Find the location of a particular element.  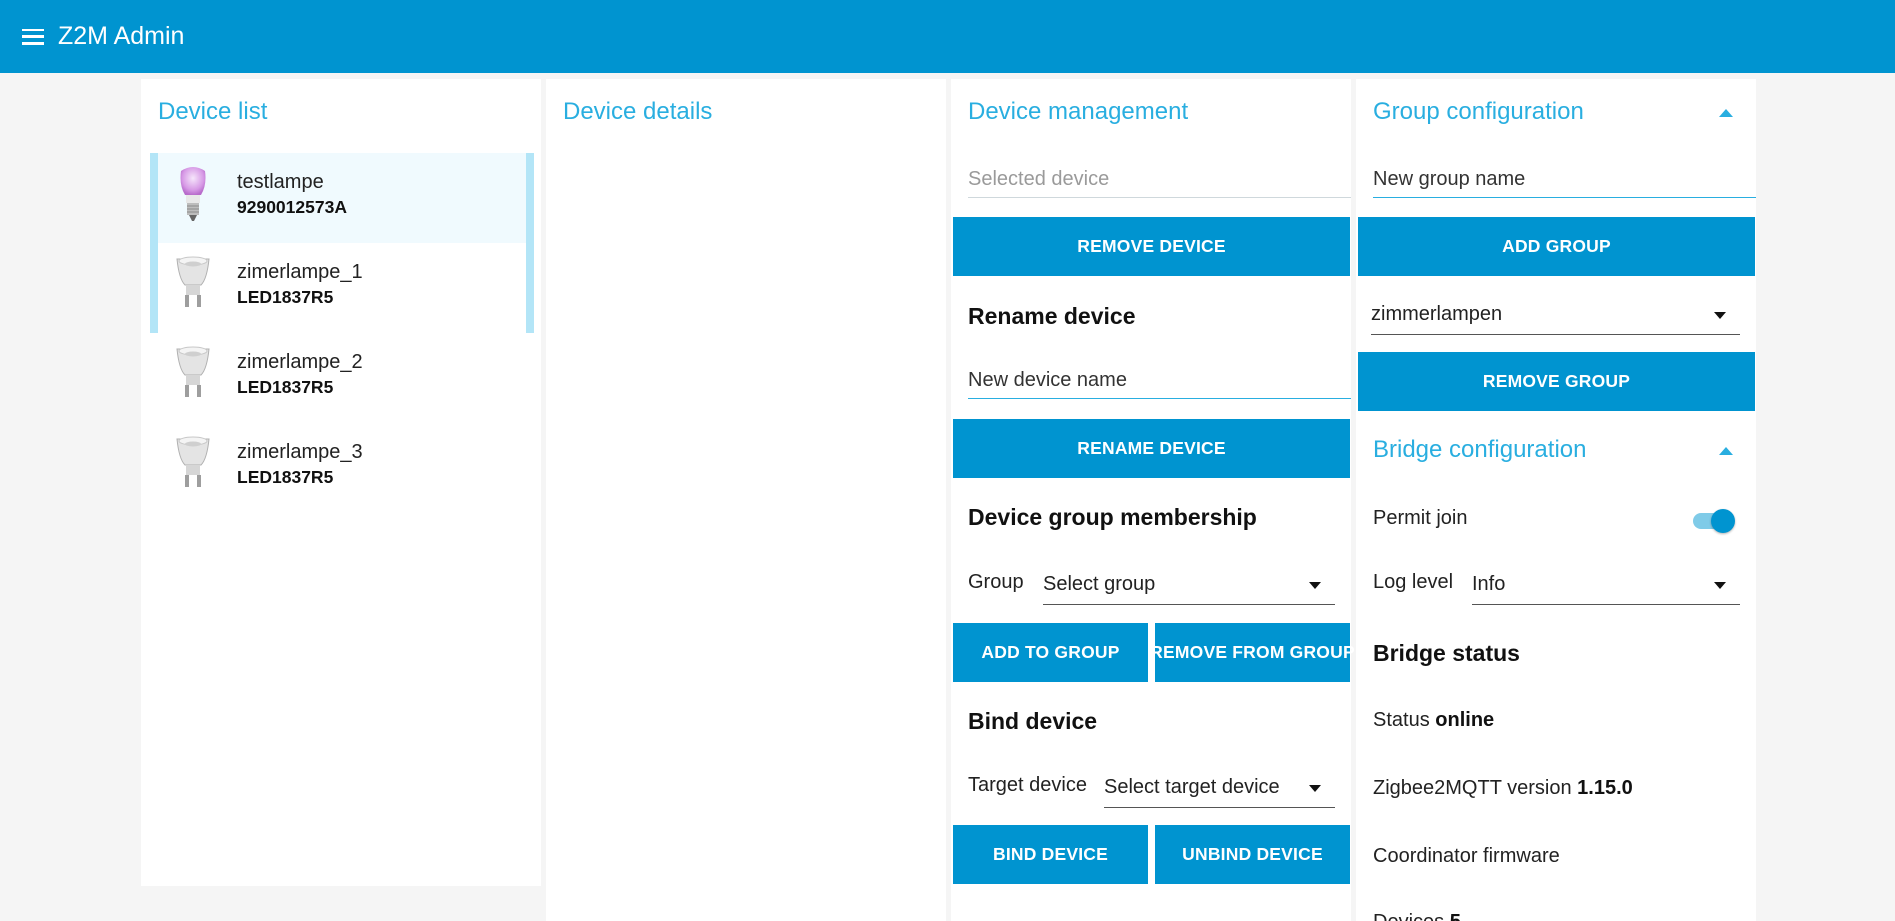

target-device-label: Target device is located at coordinates (1027, 785).